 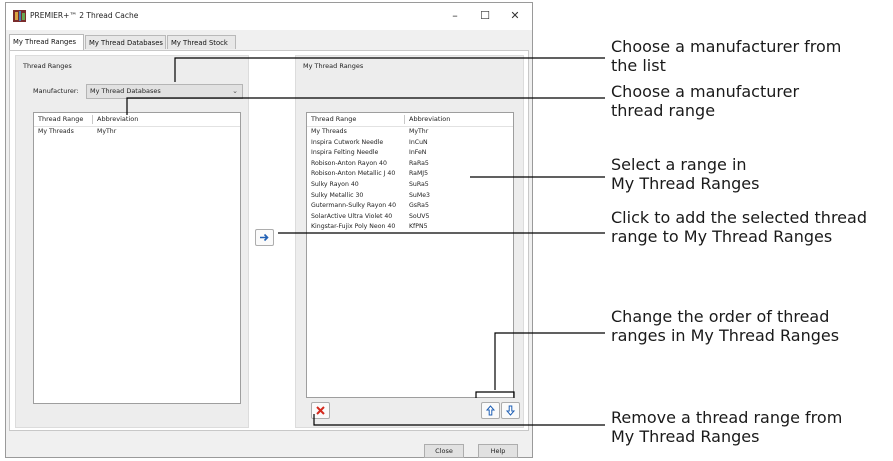 What do you see at coordinates (705, 91) in the screenshot?
I see `callout-line: Choose a manufacturer` at bounding box center [705, 91].